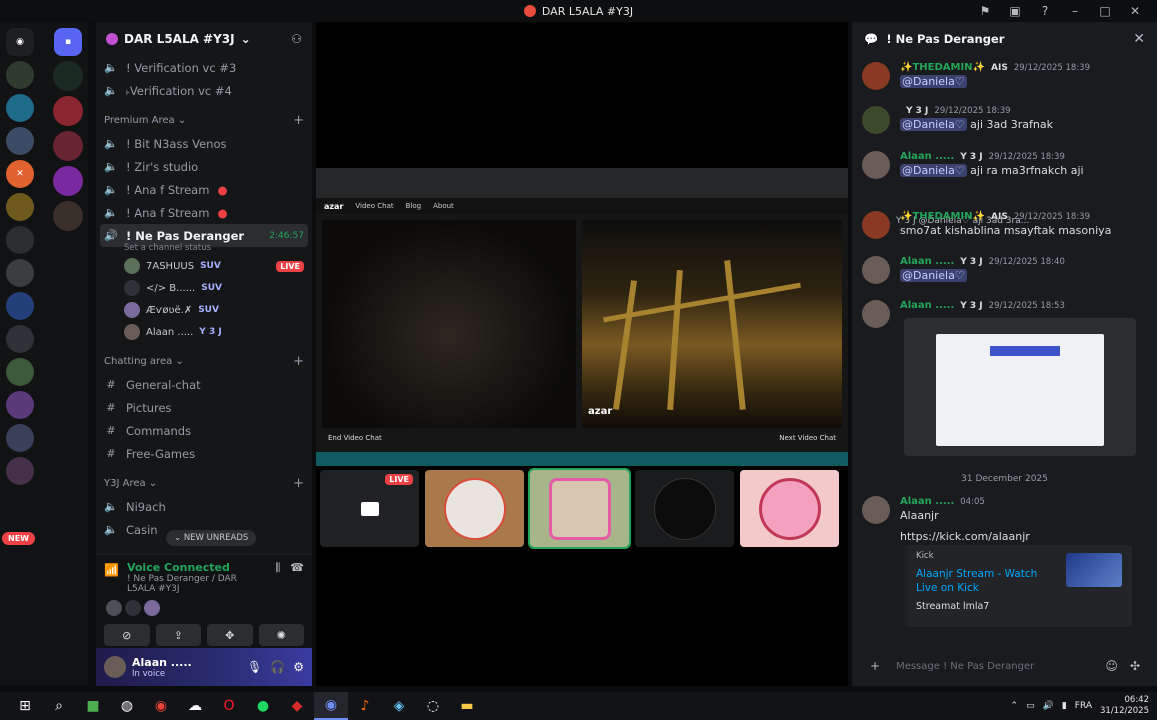 This screenshot has width=1157, height=720. Describe the element at coordinates (1015, 11) in the screenshot. I see `screen-icon: ▣` at that location.